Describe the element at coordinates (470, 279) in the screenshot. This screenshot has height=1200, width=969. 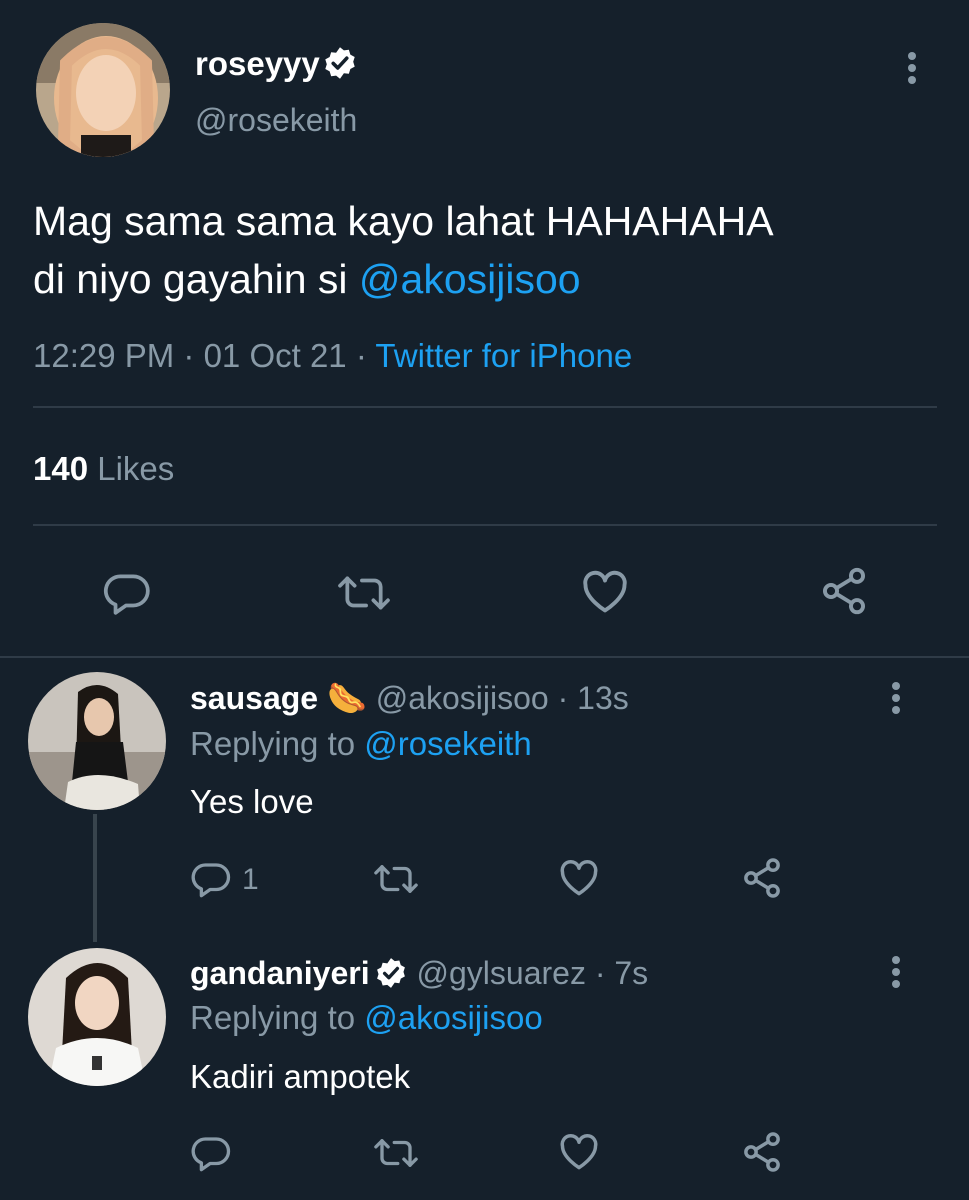
I see `mention-akosijisoo: @akosijisoo` at that location.